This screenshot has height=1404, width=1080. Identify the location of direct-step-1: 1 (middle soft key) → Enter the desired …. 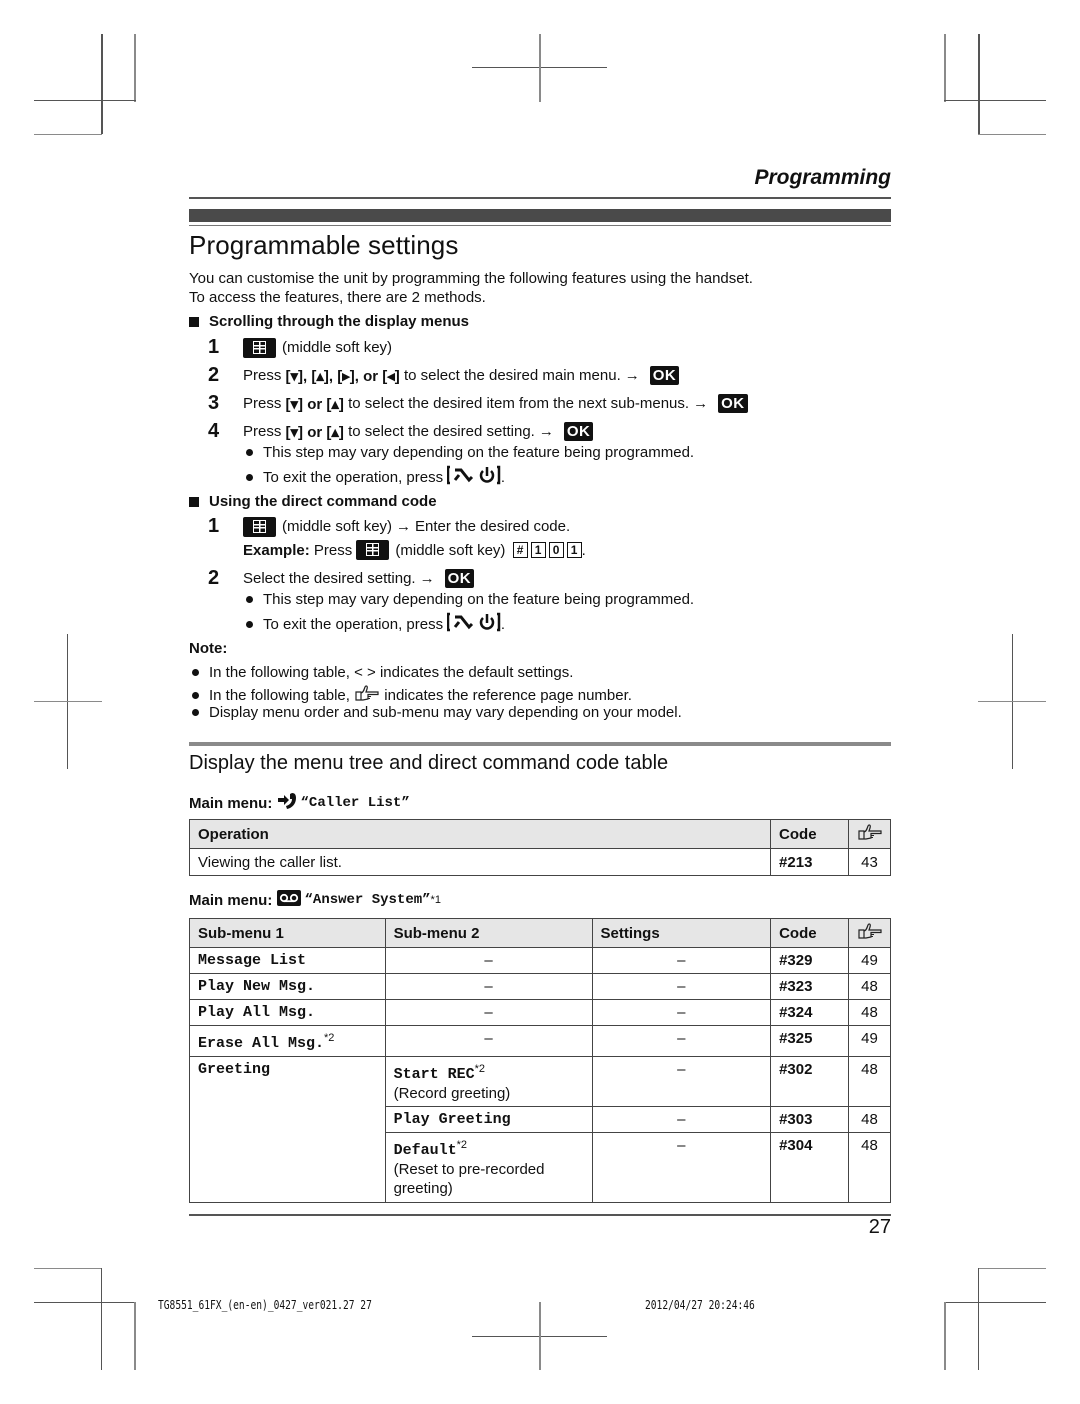
(389, 526).